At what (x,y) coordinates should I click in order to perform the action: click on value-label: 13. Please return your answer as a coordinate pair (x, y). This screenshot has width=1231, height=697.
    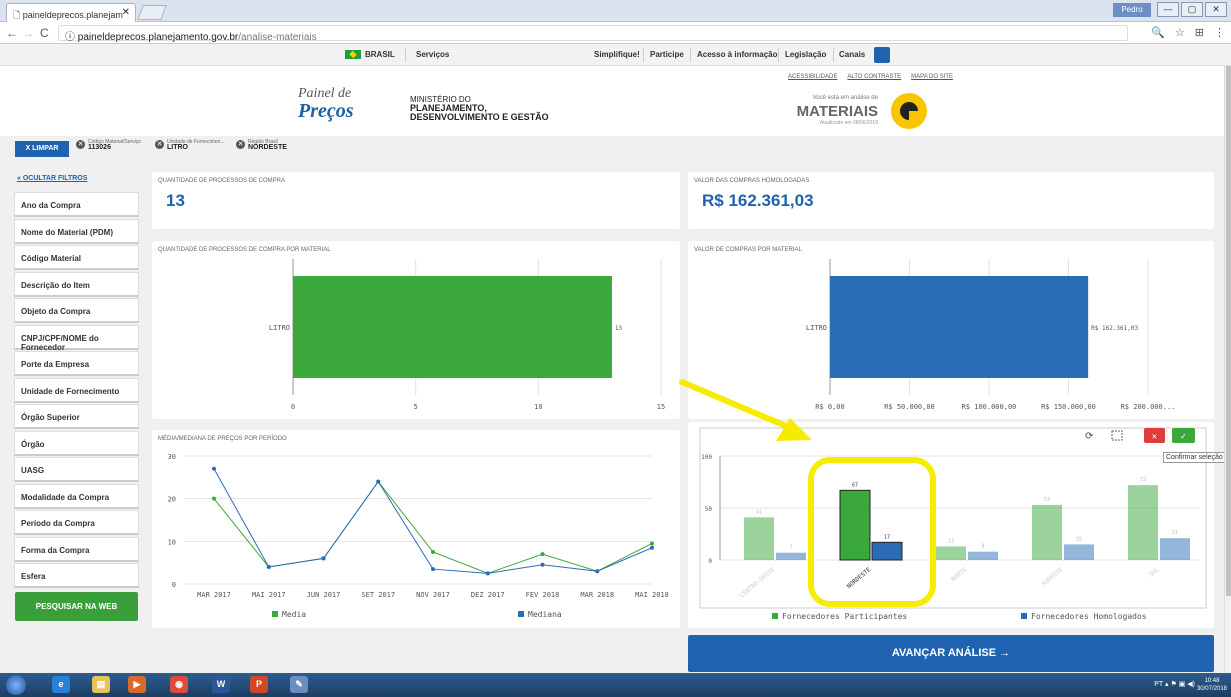
    Looking at the image, I should click on (619, 328).